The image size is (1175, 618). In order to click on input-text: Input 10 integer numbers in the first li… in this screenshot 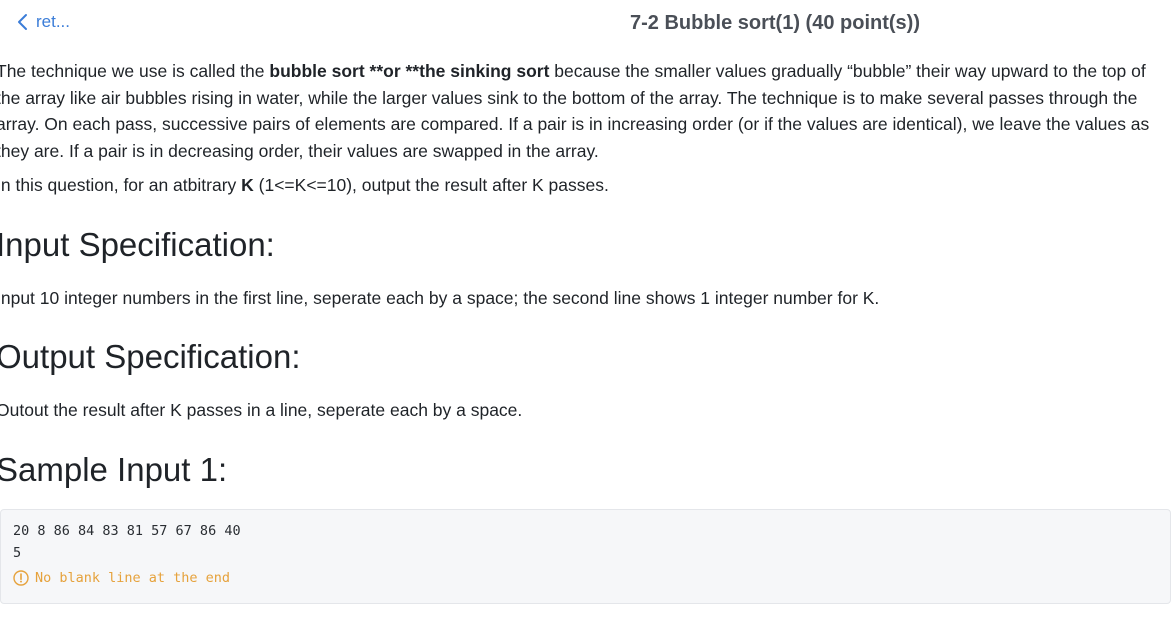, I will do `click(440, 297)`.